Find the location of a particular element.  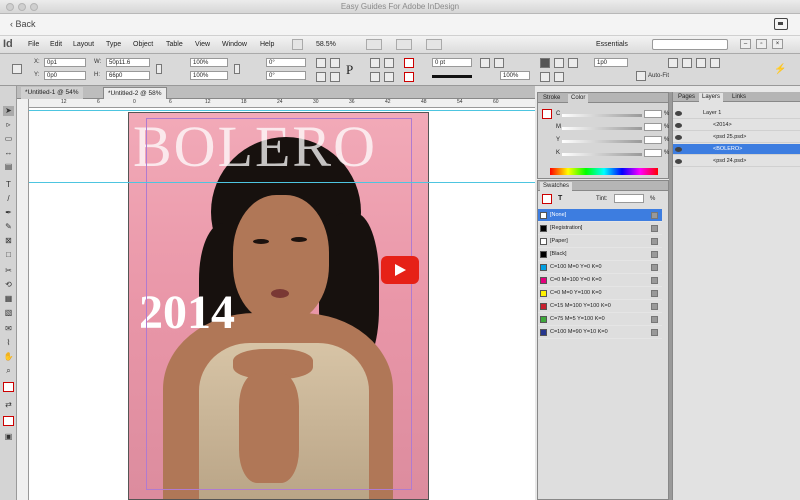

rotation-field: 0° is located at coordinates (286, 62).